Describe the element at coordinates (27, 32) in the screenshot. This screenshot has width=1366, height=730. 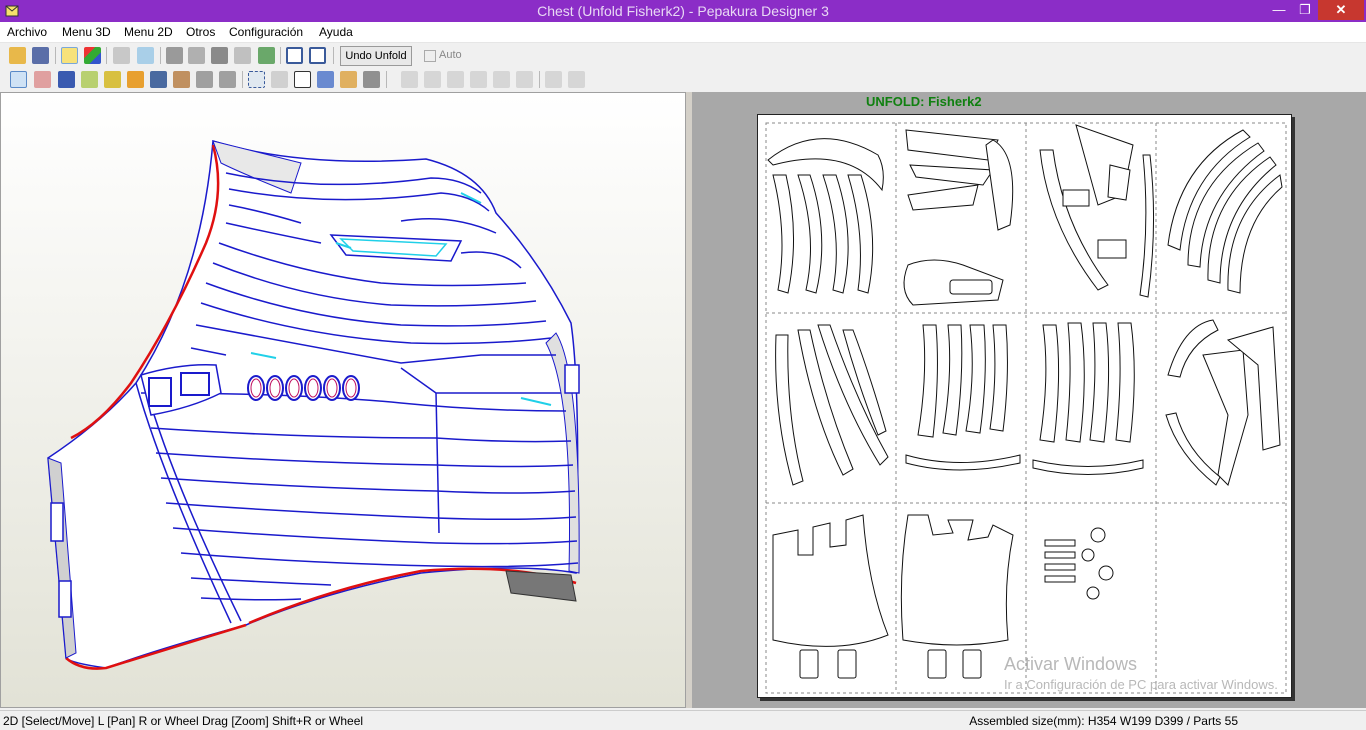
I see `menu-archivo: Archivo` at that location.